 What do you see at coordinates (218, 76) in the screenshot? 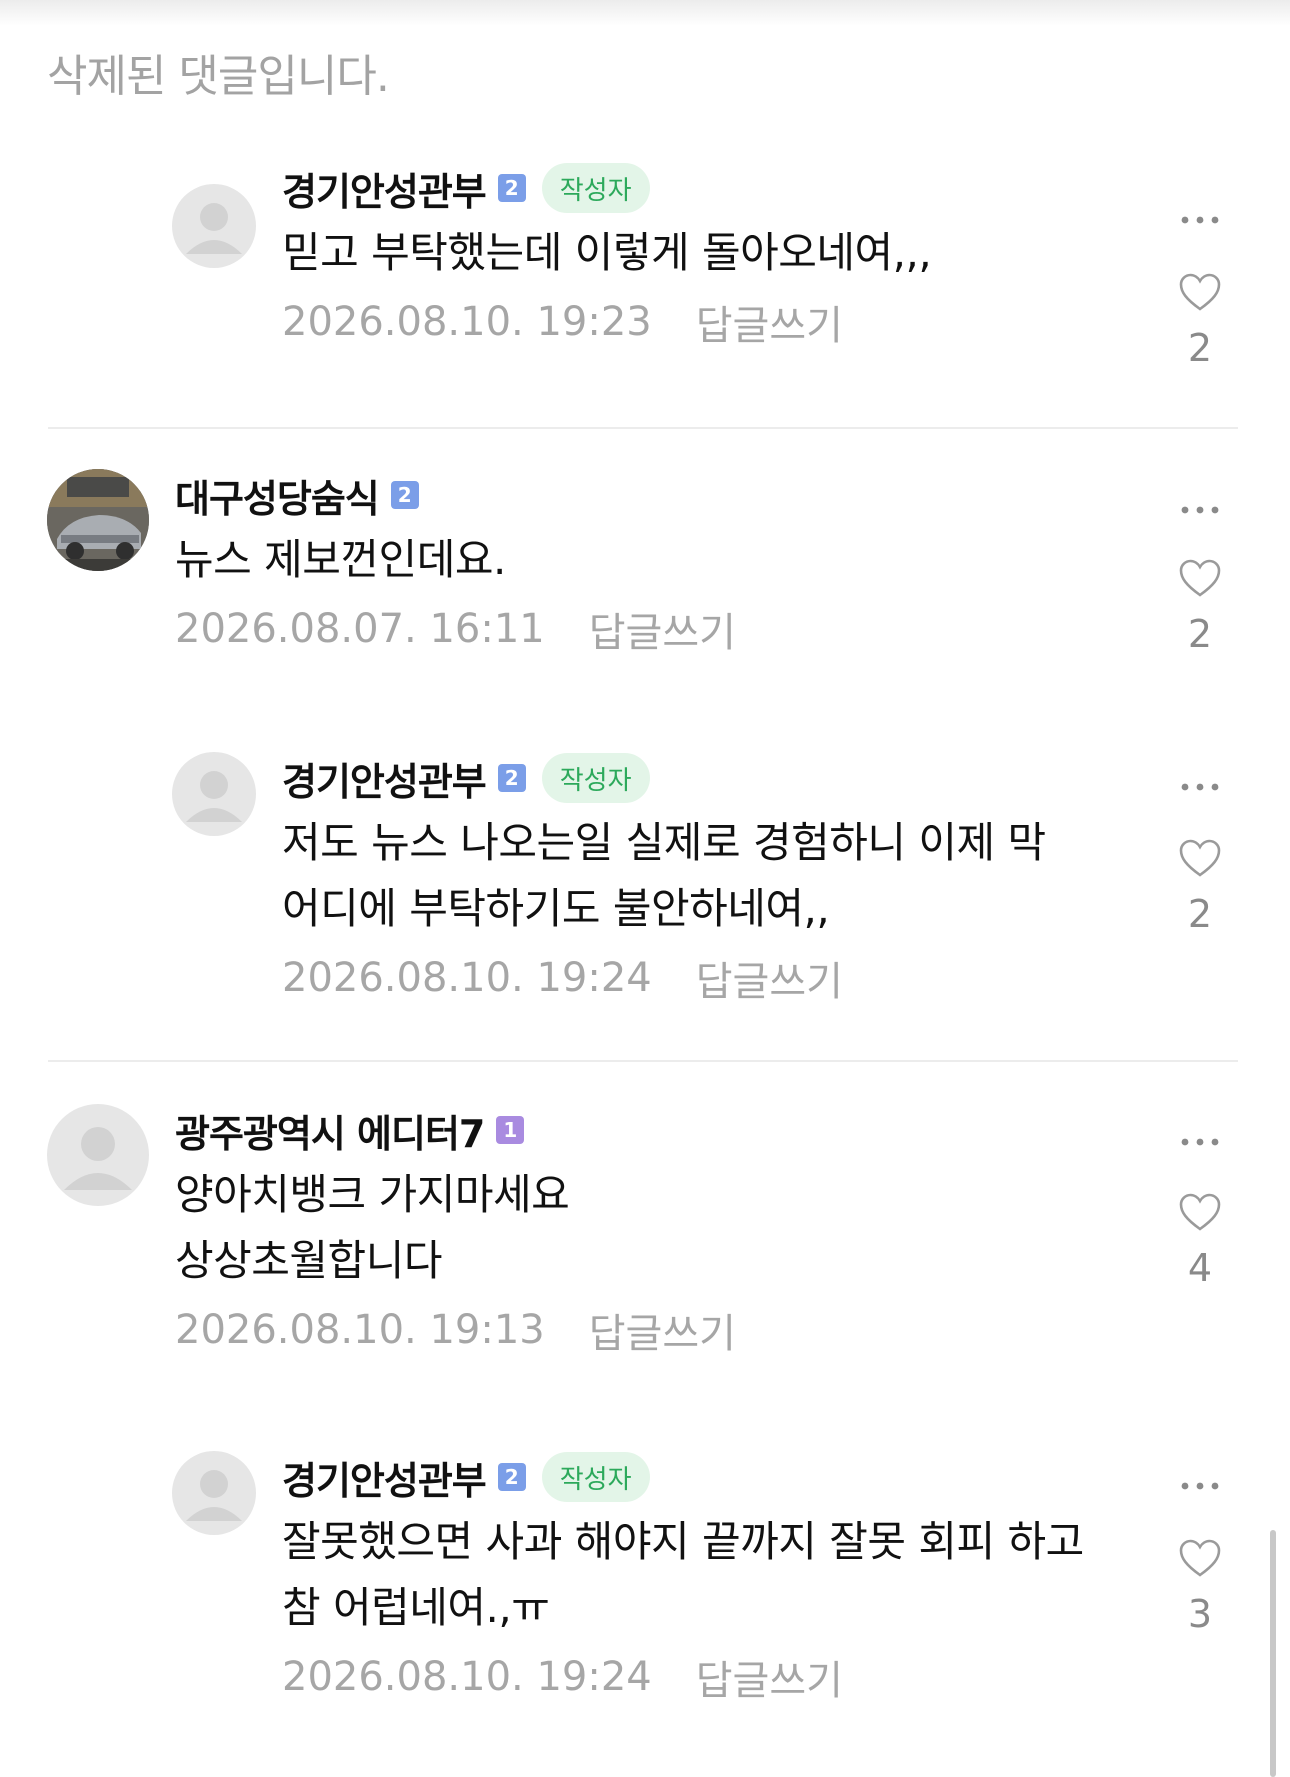
I see `deleted-comment-notice: 삭제된 댓글입니다.` at bounding box center [218, 76].